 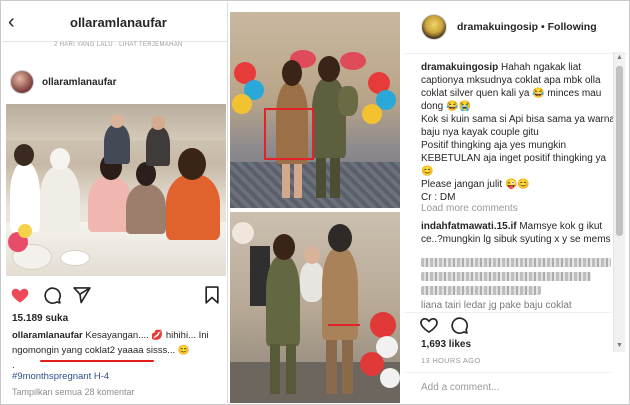 I want to click on post-header: ollaramlanaufar, so click(x=114, y=85).